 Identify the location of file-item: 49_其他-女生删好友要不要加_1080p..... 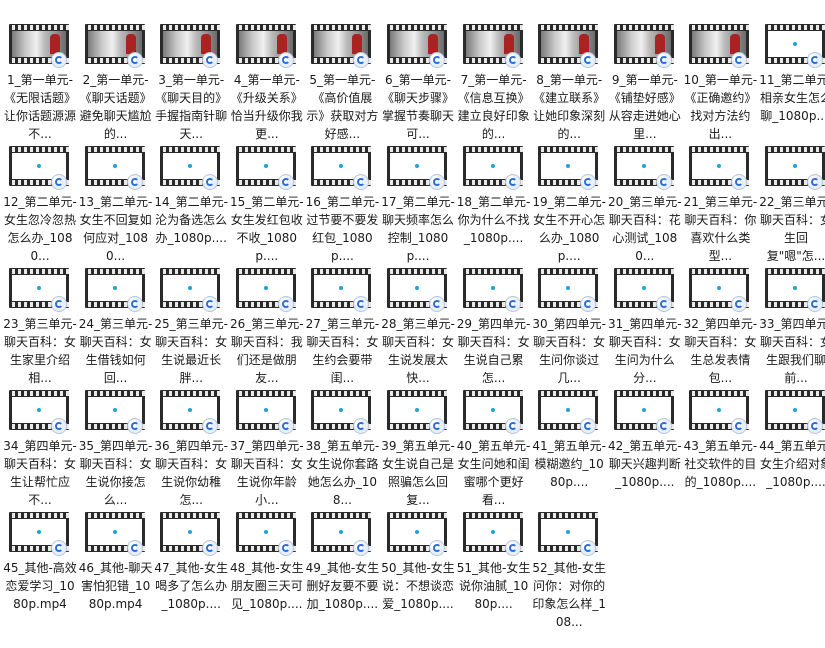
(342, 571).